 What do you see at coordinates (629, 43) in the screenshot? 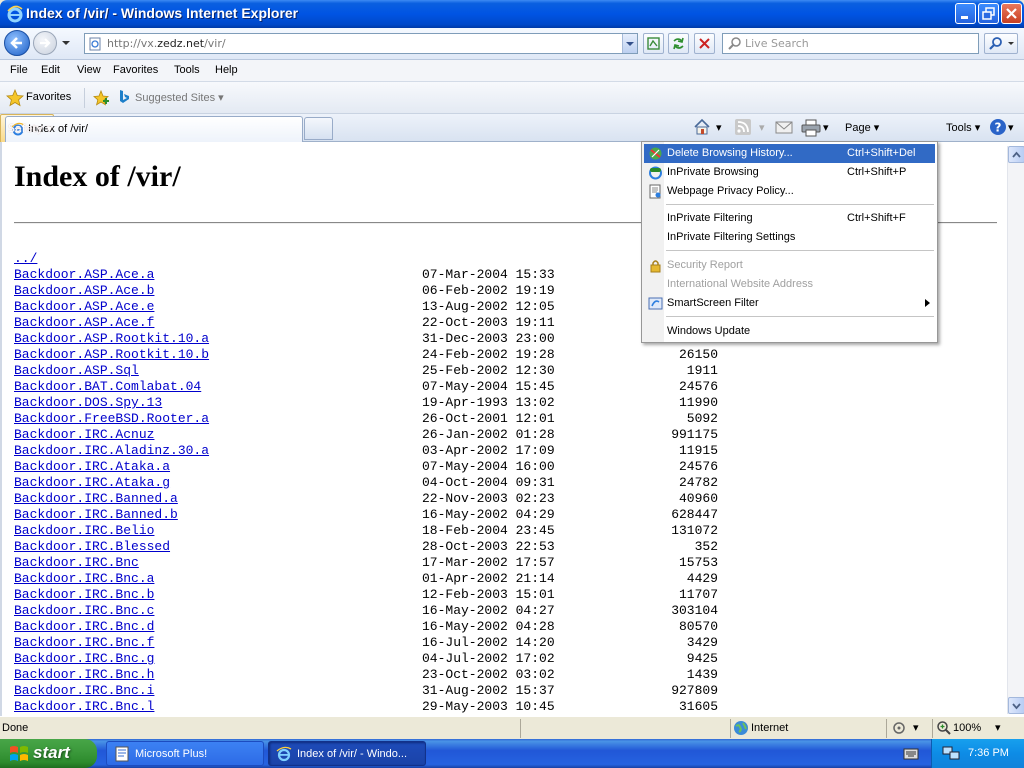
I see `address-dropdown-button` at bounding box center [629, 43].